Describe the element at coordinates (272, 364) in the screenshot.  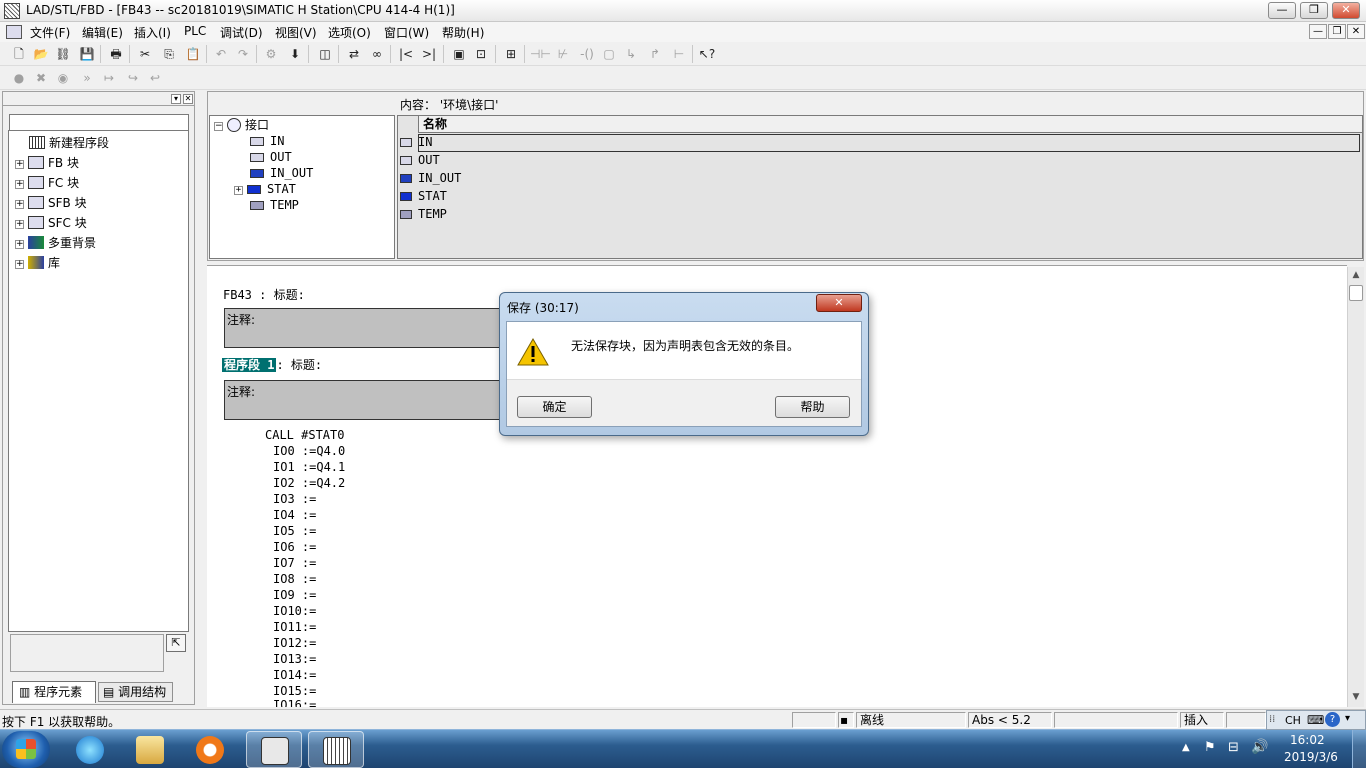
I see `network-header: 程序段 1: 标题:` at that location.